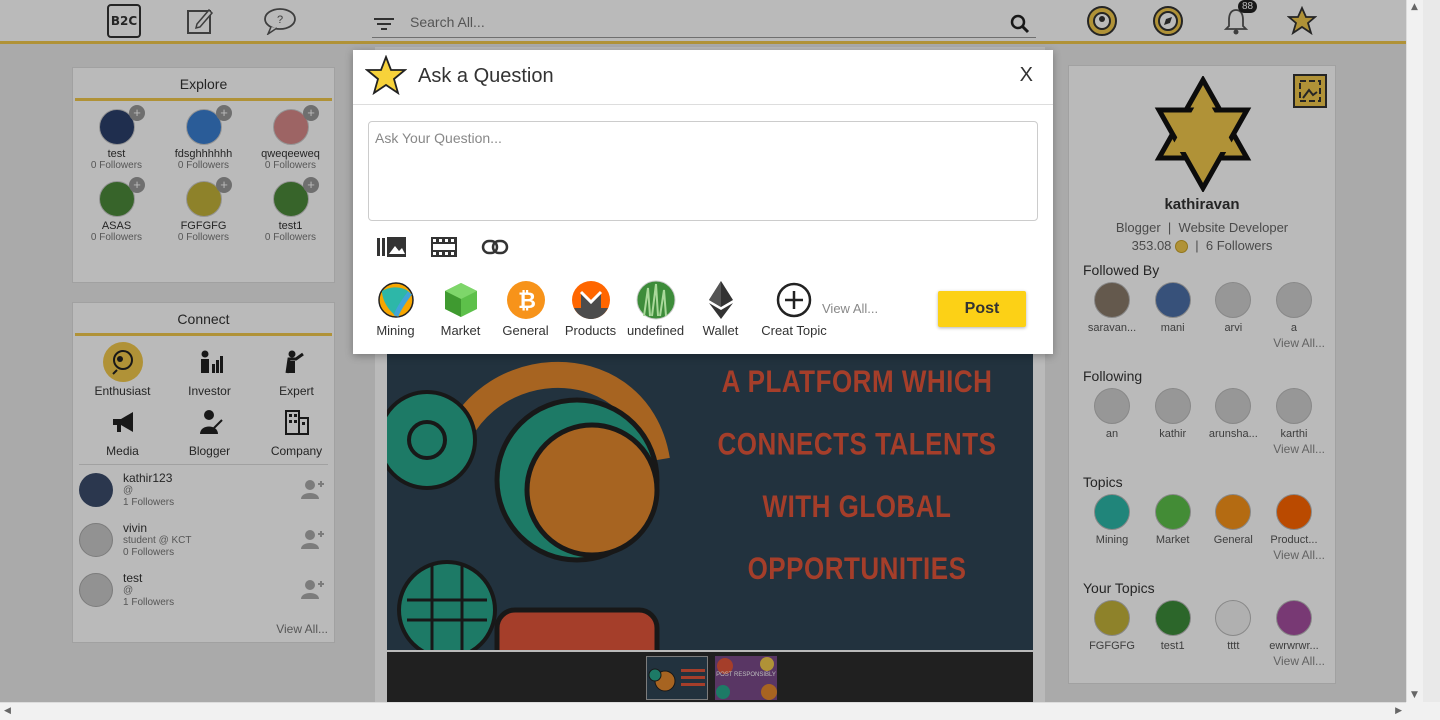 This screenshot has height=720, width=1440. Describe the element at coordinates (703, 171) in the screenshot. I see `question-input` at that location.